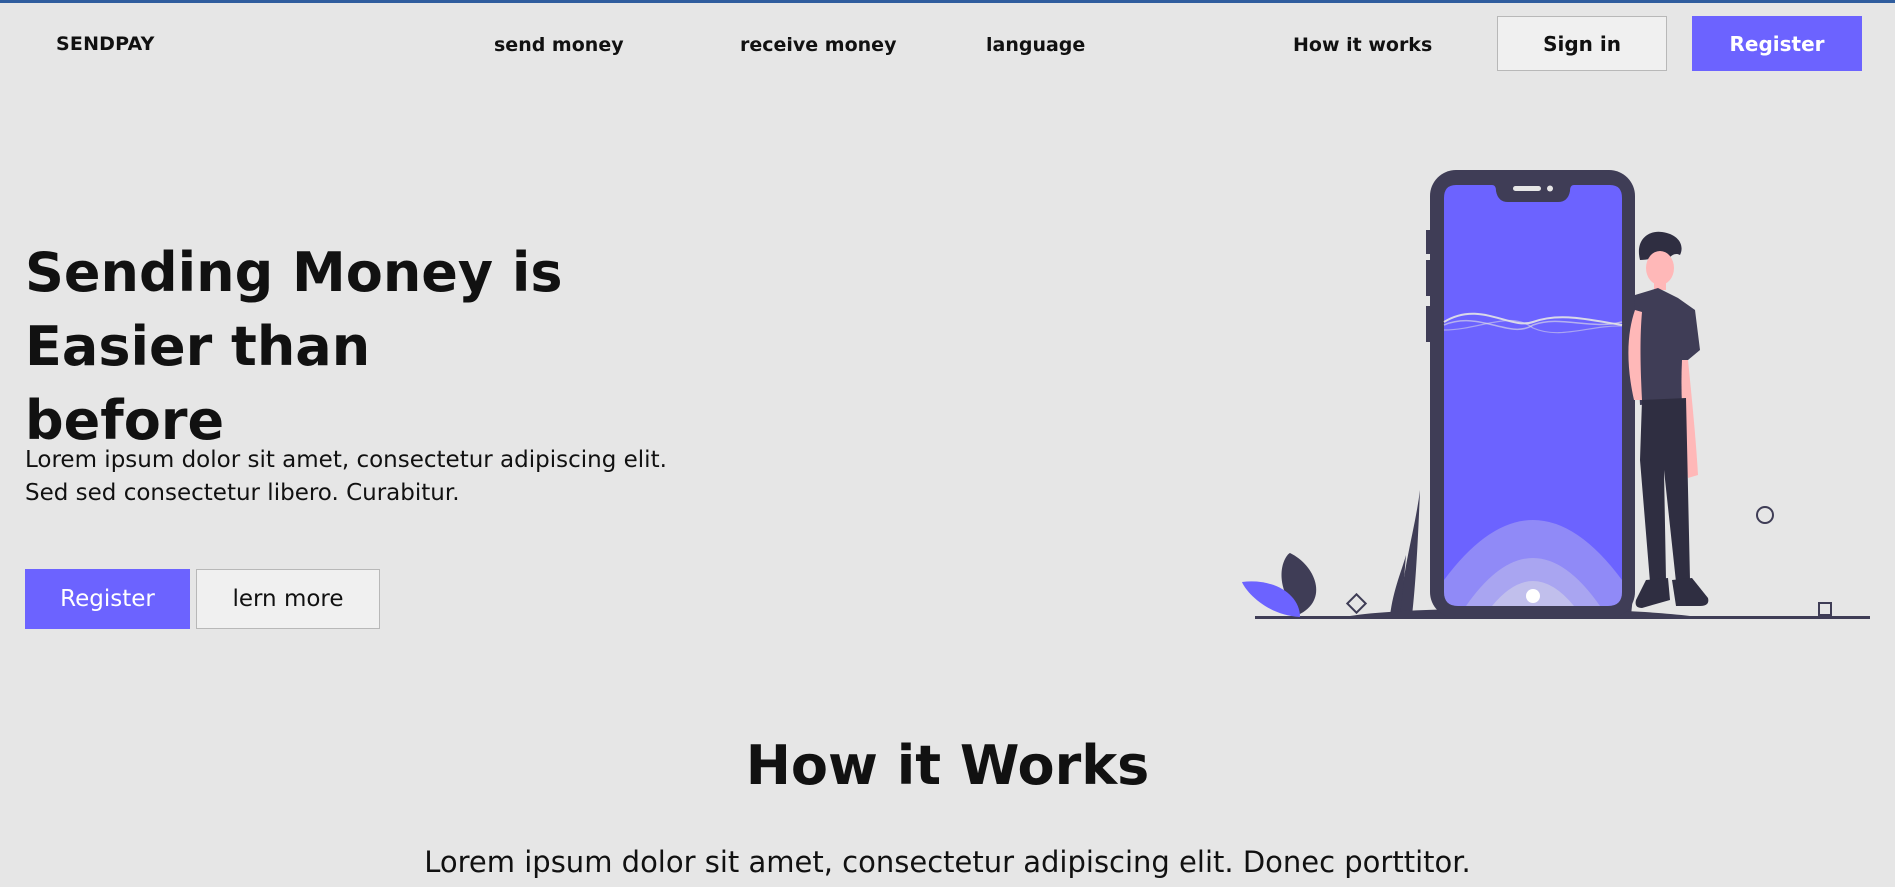 This screenshot has height=887, width=1895. Describe the element at coordinates (1825, 609) in the screenshot. I see `square-shape` at that location.